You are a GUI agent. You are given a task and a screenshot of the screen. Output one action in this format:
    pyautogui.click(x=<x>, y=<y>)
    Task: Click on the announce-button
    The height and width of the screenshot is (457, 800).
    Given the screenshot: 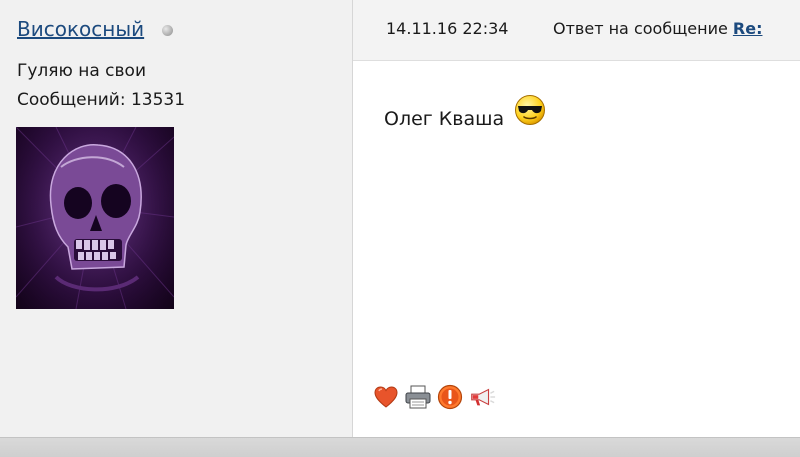 What is the action you would take?
    pyautogui.click(x=482, y=397)
    